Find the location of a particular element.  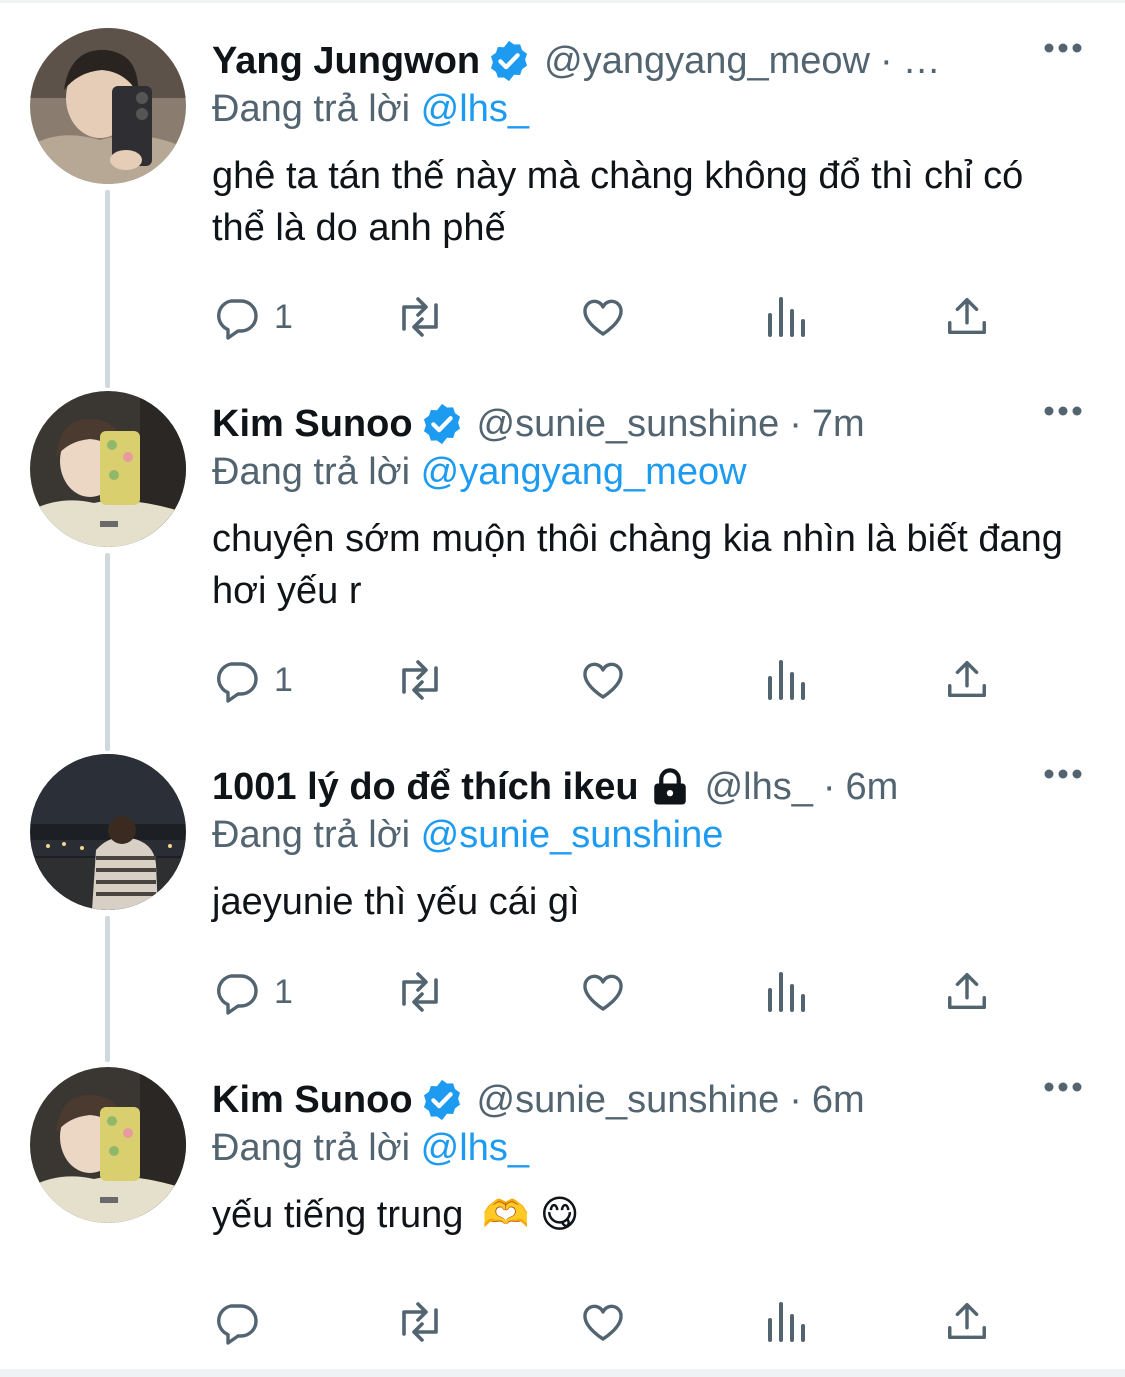

display-name: Yang Jungwon is located at coordinates (346, 61).